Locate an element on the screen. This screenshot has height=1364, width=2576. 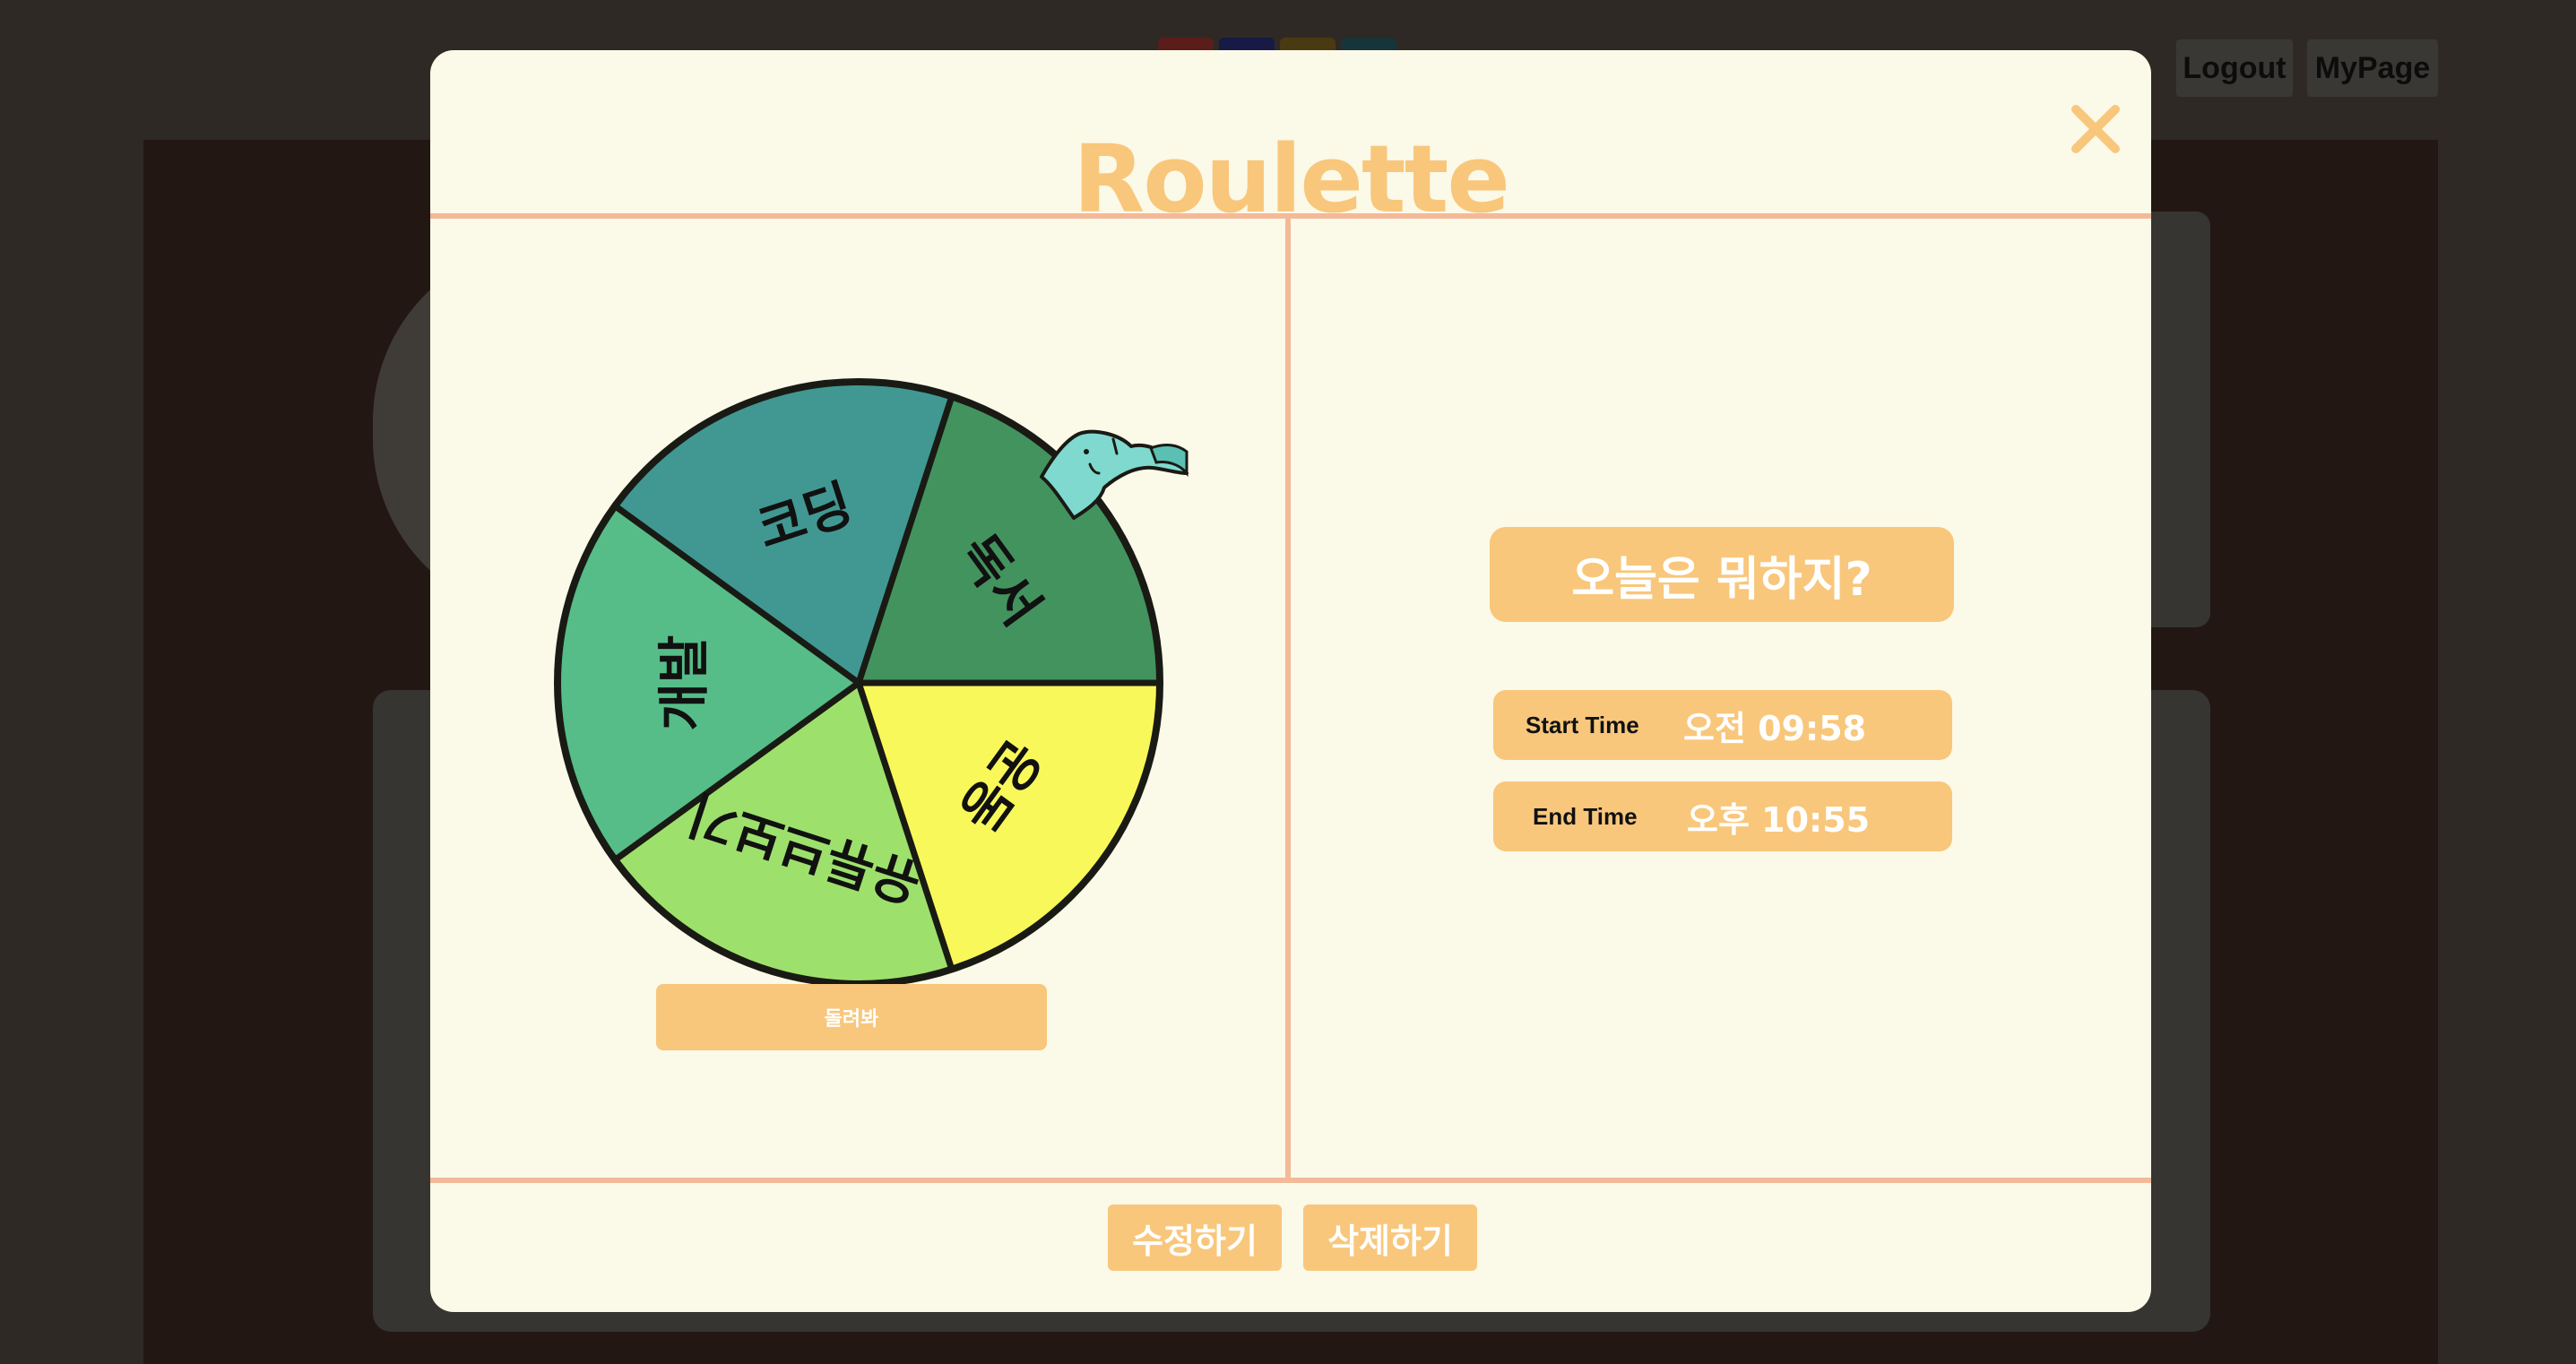
header-divider is located at coordinates (1290, 216).